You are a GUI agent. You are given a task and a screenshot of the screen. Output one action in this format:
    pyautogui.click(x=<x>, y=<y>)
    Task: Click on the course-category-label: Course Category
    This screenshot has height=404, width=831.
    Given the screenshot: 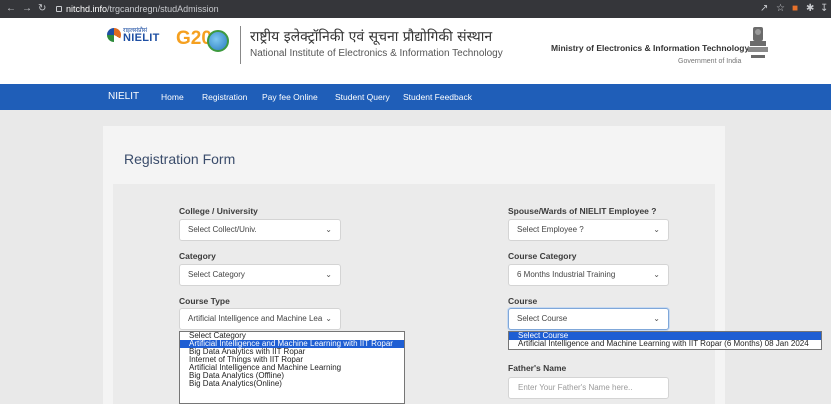 What is the action you would take?
    pyautogui.click(x=542, y=256)
    